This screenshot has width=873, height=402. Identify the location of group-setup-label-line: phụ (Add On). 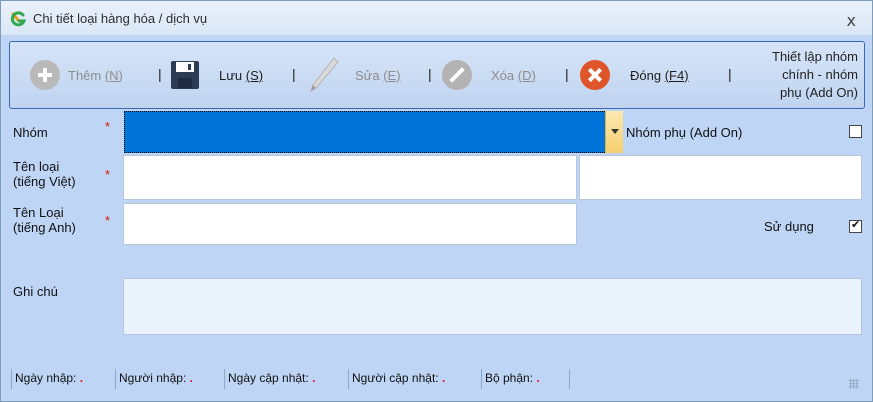
(818, 92).